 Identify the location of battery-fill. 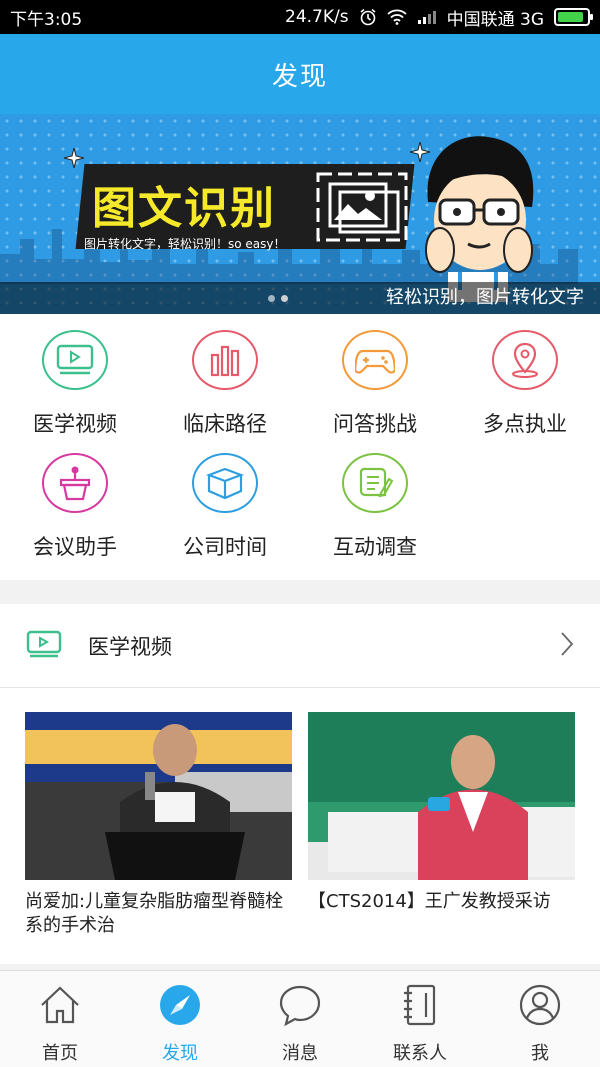
(571, 17).